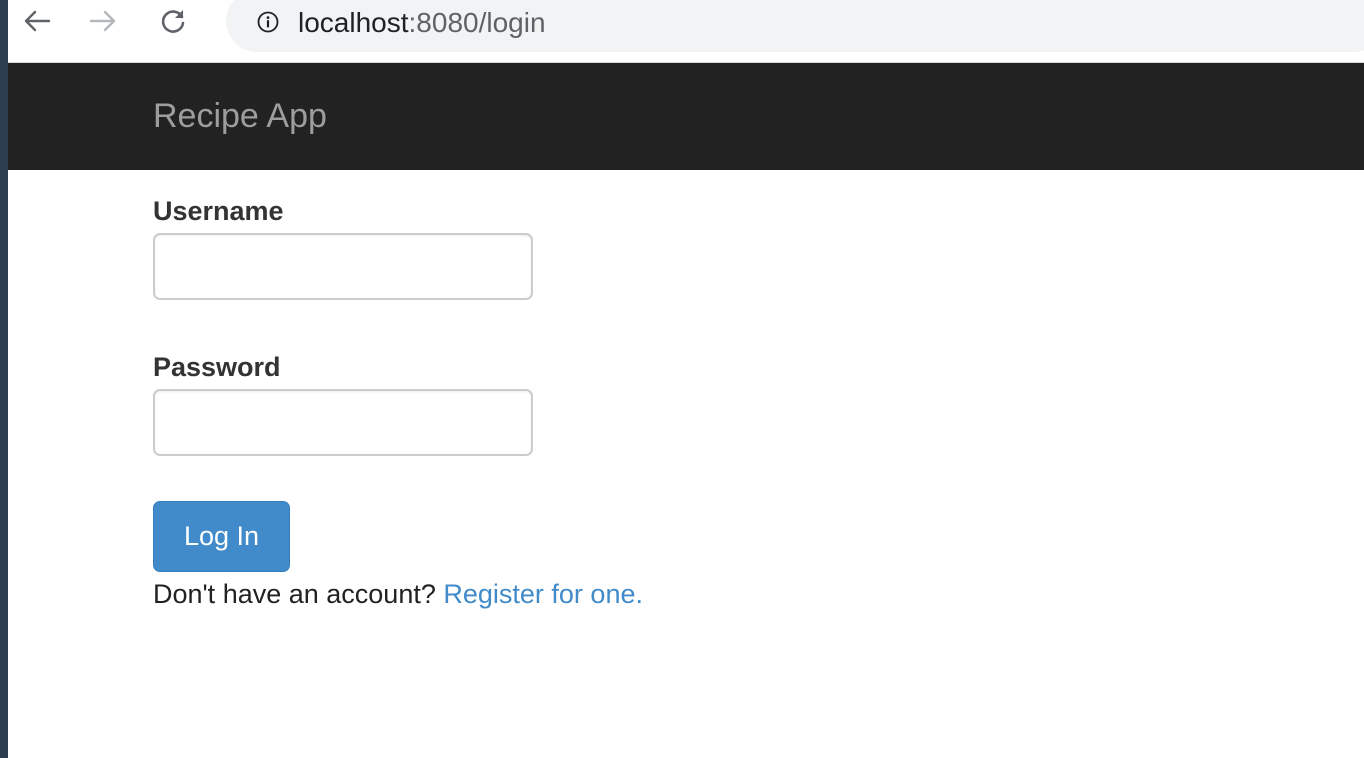 The width and height of the screenshot is (1364, 758). What do you see at coordinates (218, 211) in the screenshot?
I see `username-label: Username` at bounding box center [218, 211].